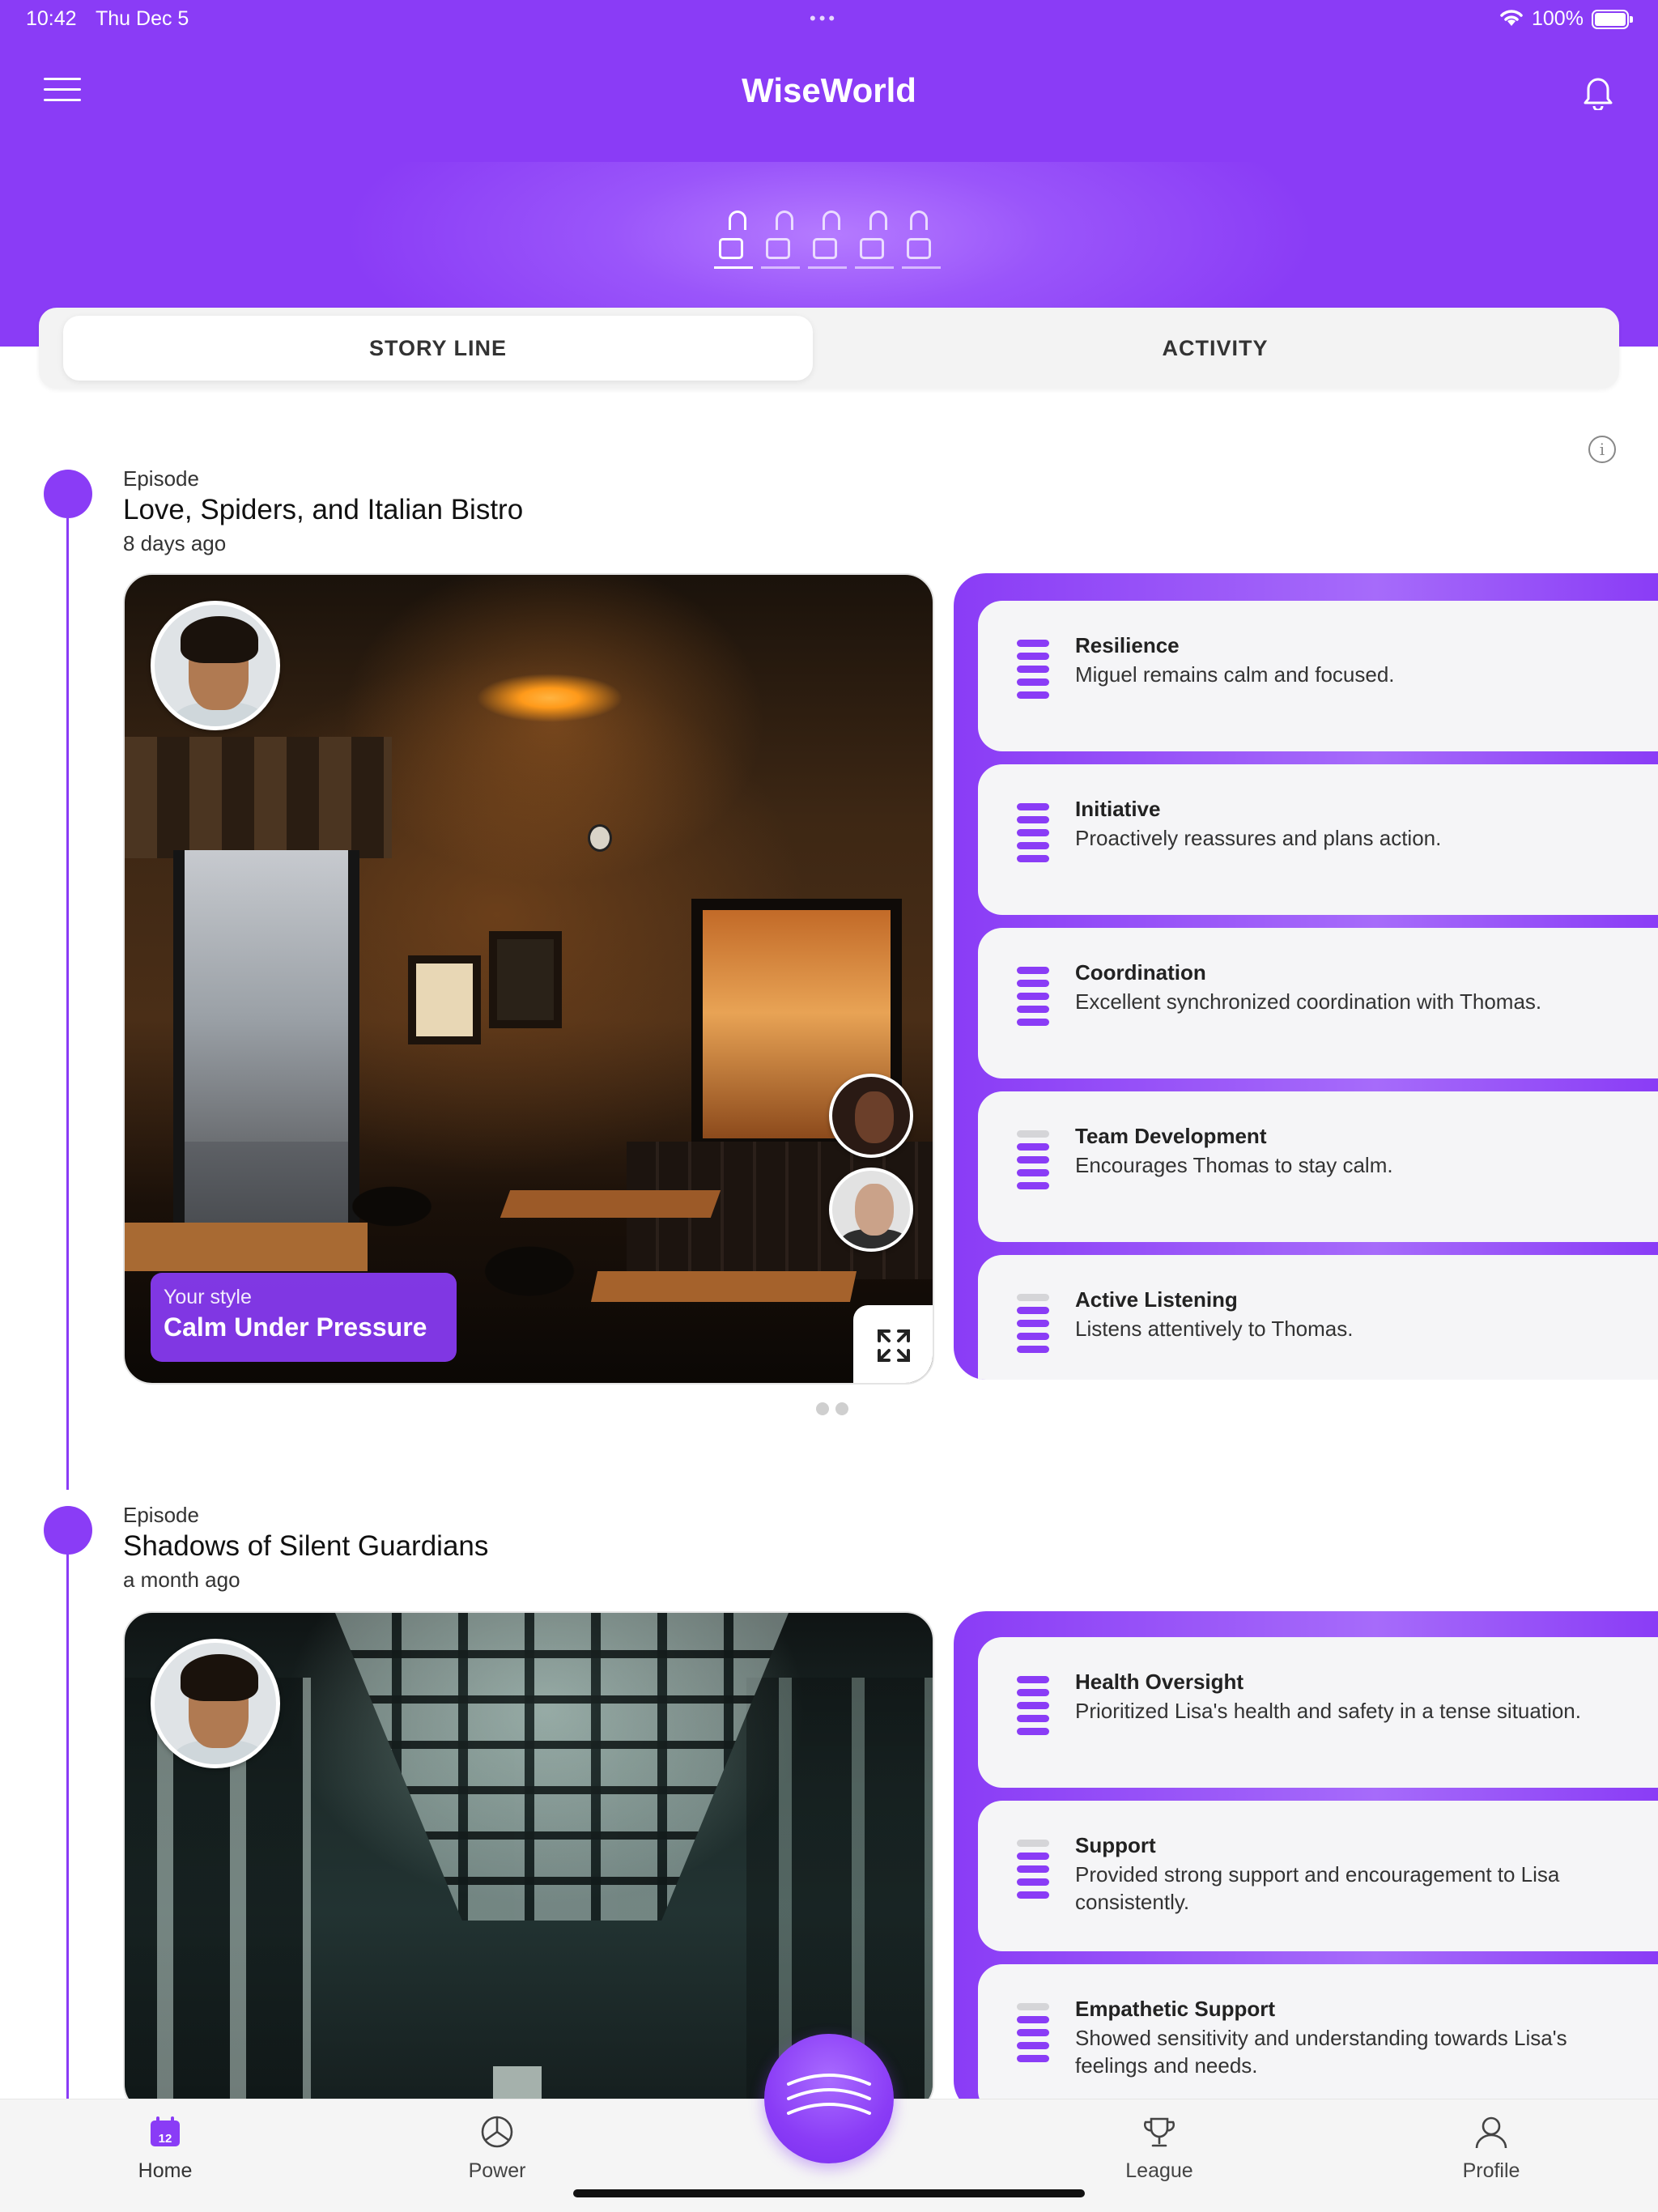 This screenshot has width=1658, height=2212. Describe the element at coordinates (829, 2095) in the screenshot. I see `waves-icon` at that location.